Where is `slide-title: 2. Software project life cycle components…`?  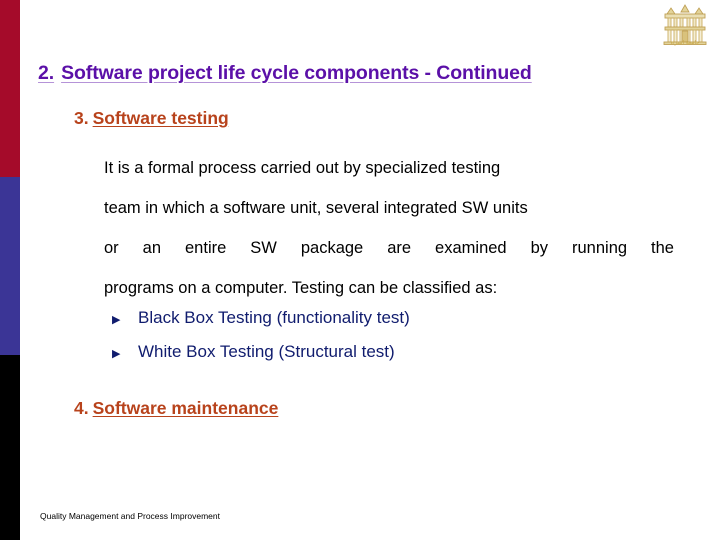 slide-title: 2. Software project life cycle components… is located at coordinates (368, 73).